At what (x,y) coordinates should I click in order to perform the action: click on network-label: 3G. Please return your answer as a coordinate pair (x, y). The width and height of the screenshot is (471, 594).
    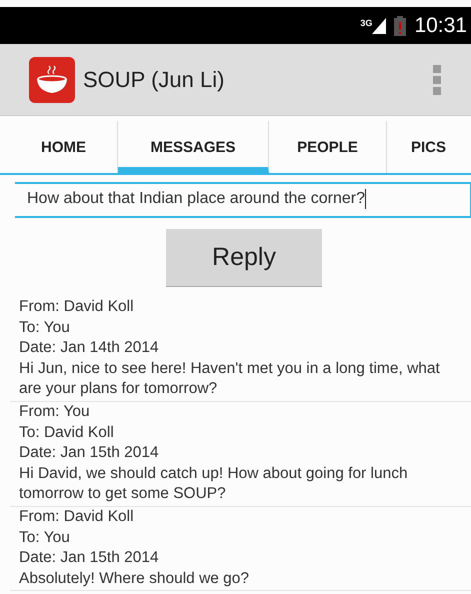
    Looking at the image, I should click on (366, 23).